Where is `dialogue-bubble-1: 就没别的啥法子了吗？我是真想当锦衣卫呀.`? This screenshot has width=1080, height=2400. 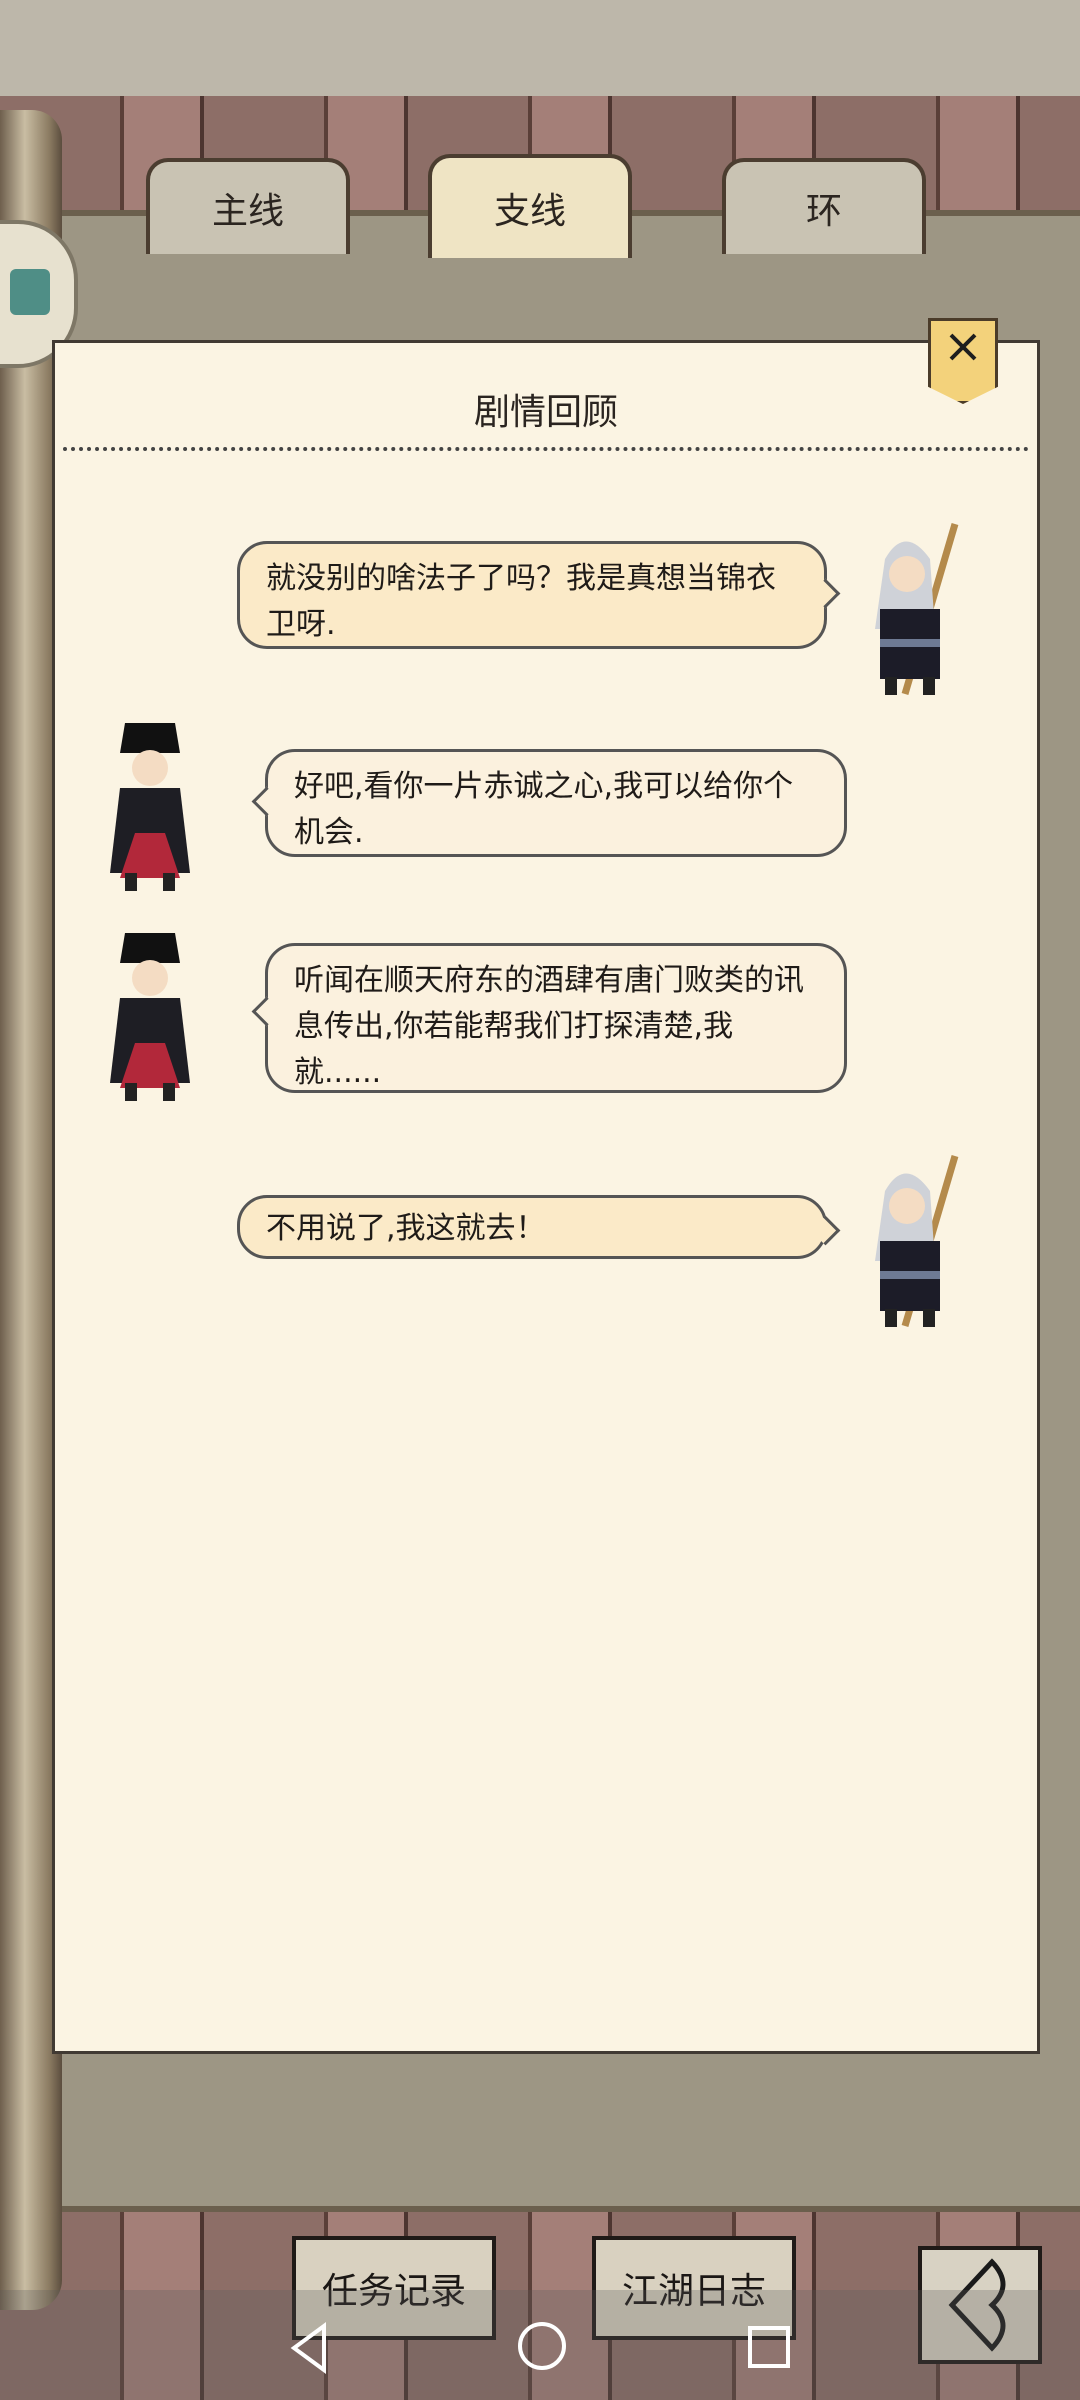
dialogue-bubble-1: 就没别的啥法子了吗？我是真想当锦衣卫呀. is located at coordinates (532, 595).